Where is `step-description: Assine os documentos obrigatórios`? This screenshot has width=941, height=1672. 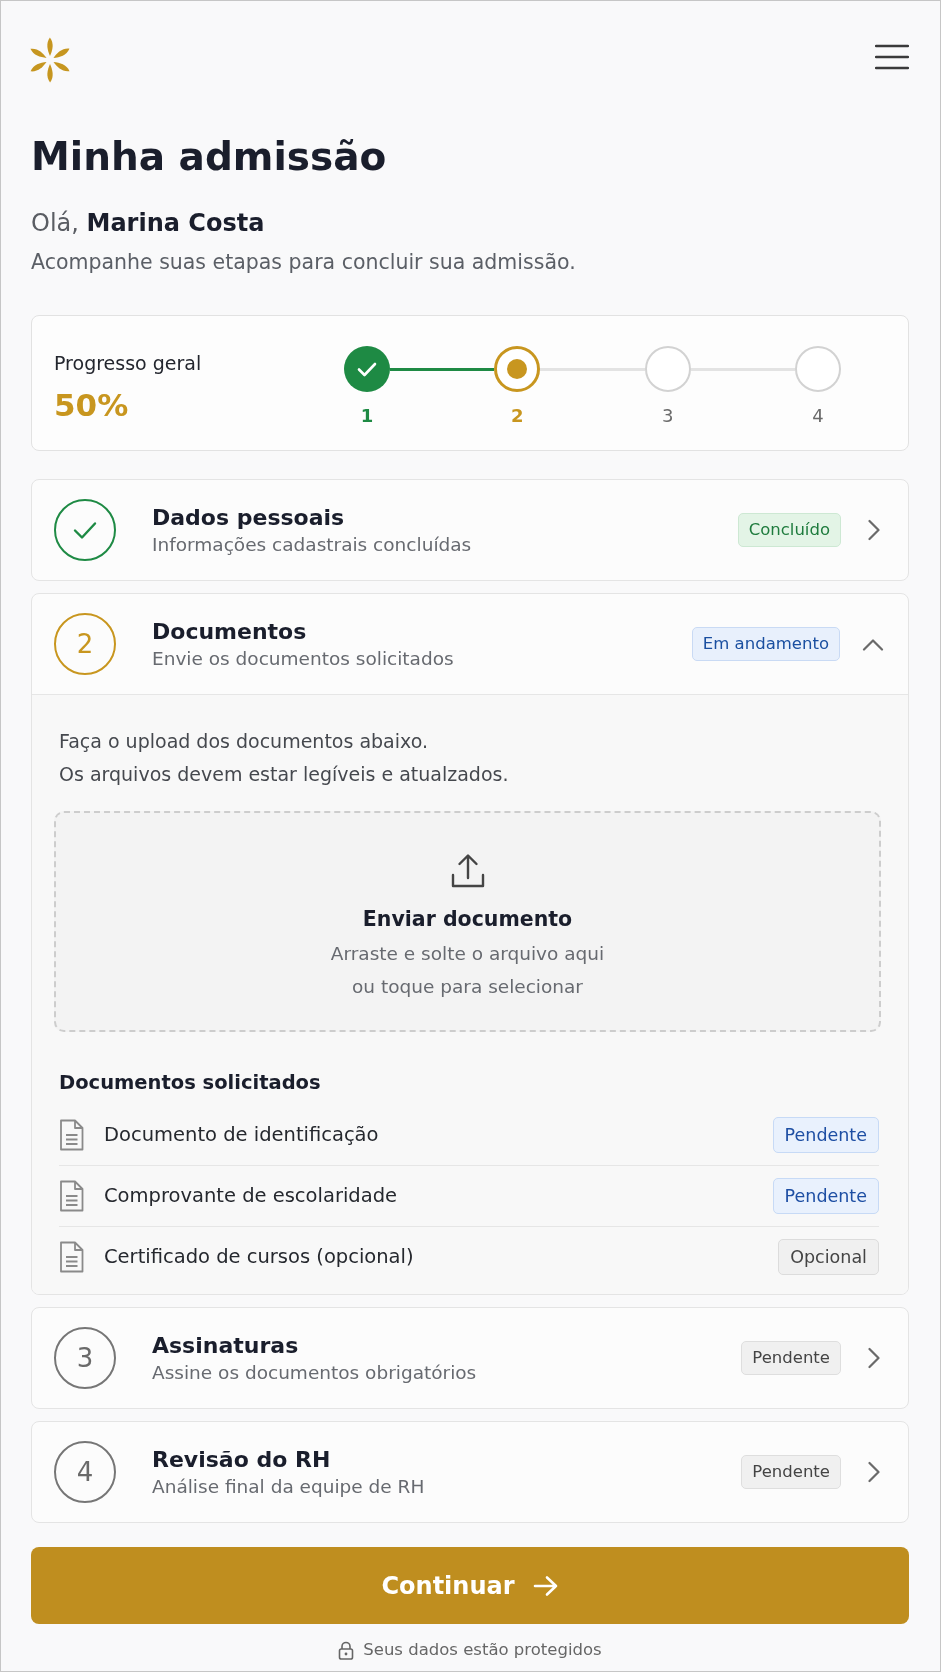 step-description: Assine os documentos obrigatórios is located at coordinates (314, 1372).